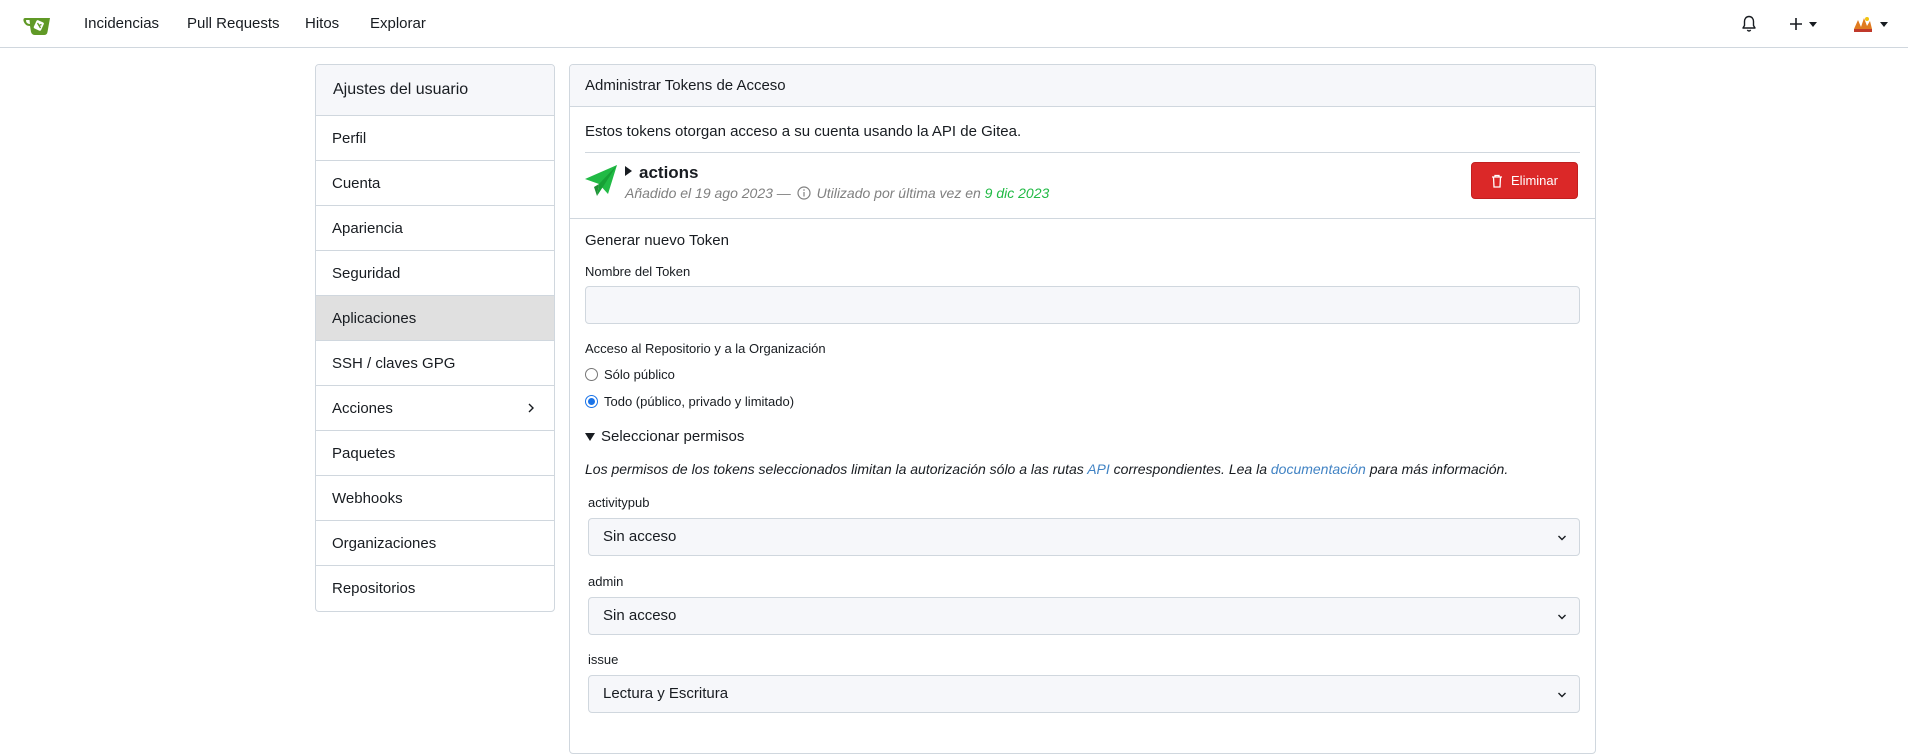  What do you see at coordinates (435, 363) in the screenshot?
I see `sidebar-item-ssh-gpg: SSH / claves GPG` at bounding box center [435, 363].